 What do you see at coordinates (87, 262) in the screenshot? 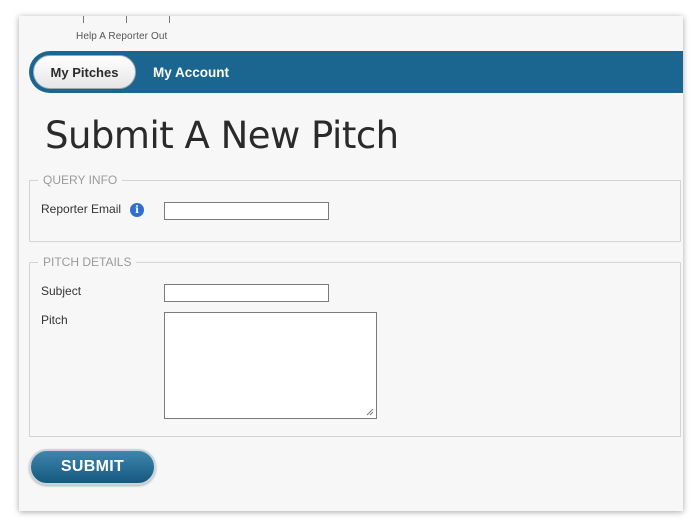
I see `pitch-details-legend: PITCH DETAILS` at bounding box center [87, 262].